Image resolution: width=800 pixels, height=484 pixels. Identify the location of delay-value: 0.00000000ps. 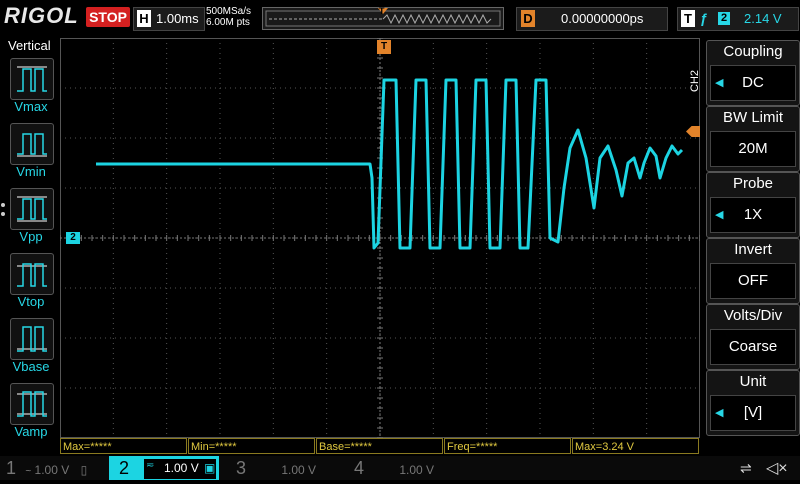
(602, 18).